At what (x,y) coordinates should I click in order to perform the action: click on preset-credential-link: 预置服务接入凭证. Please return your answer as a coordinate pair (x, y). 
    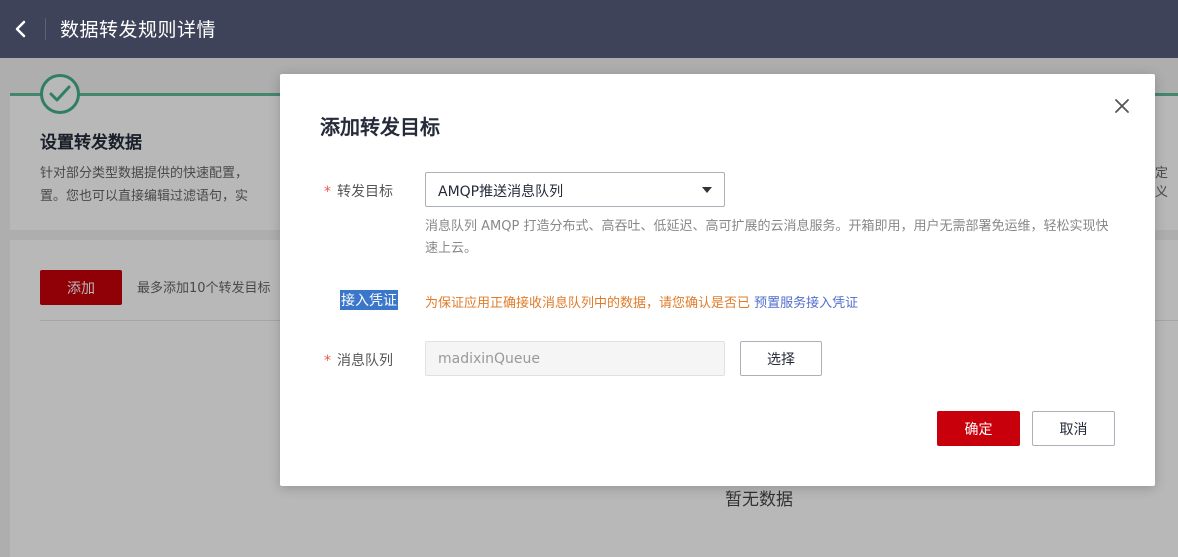
    Looking at the image, I should click on (806, 303).